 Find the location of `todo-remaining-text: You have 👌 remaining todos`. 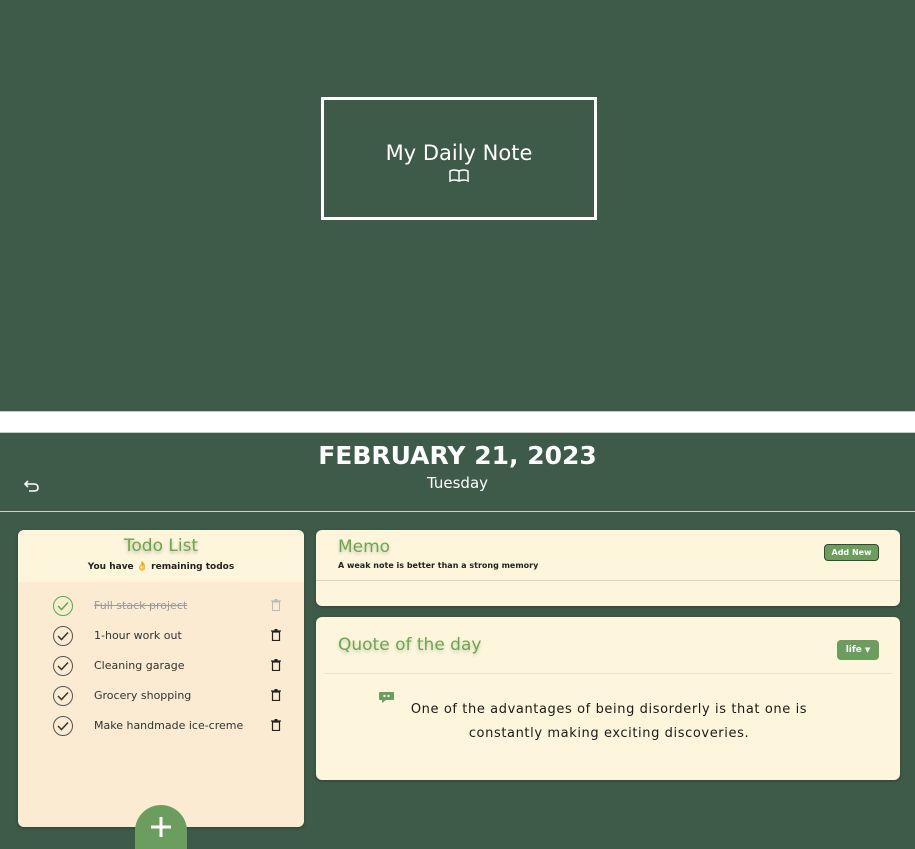

todo-remaining-text: You have 👌 remaining todos is located at coordinates (161, 567).